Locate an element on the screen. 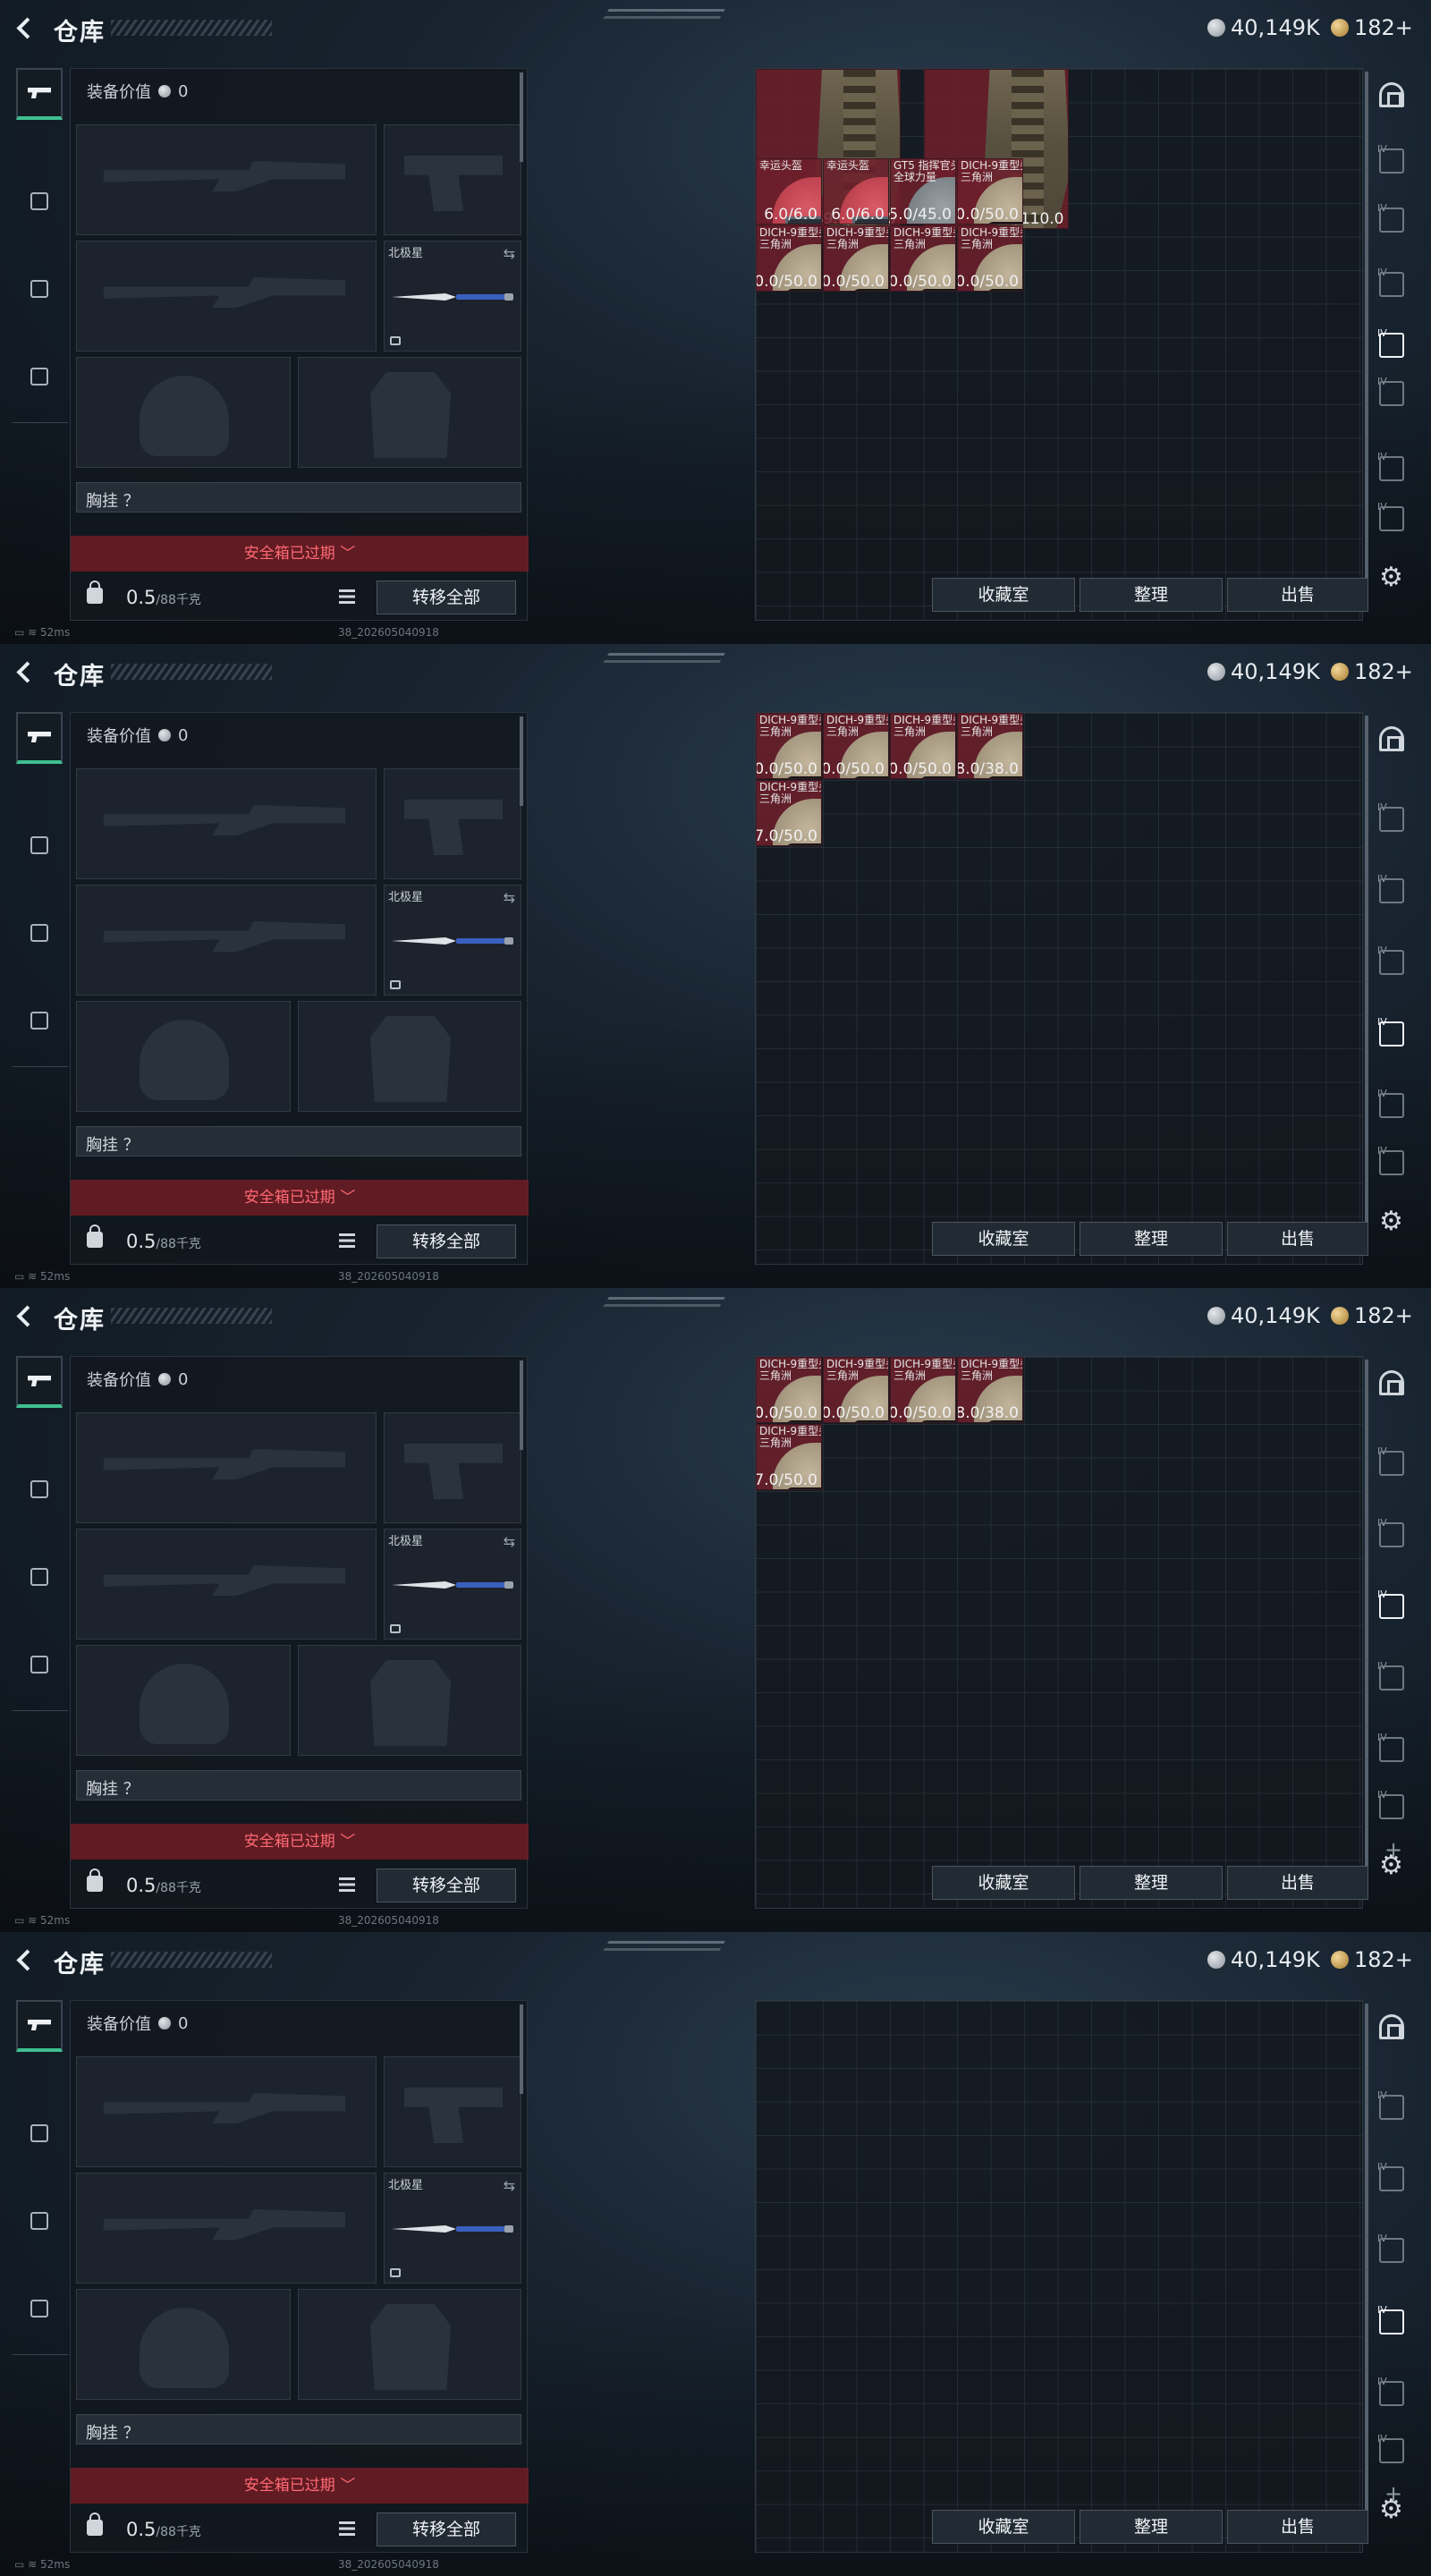 The height and width of the screenshot is (2576, 1431). add-tab-icon: + is located at coordinates (1393, 2493).